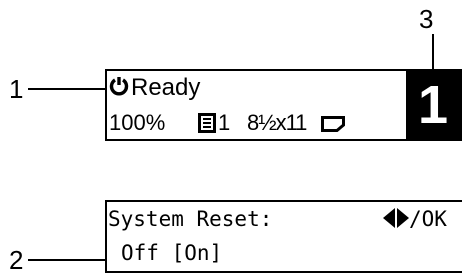 This screenshot has height=275, width=463. What do you see at coordinates (67, 260) in the screenshot?
I see `callout-2-leader` at bounding box center [67, 260].